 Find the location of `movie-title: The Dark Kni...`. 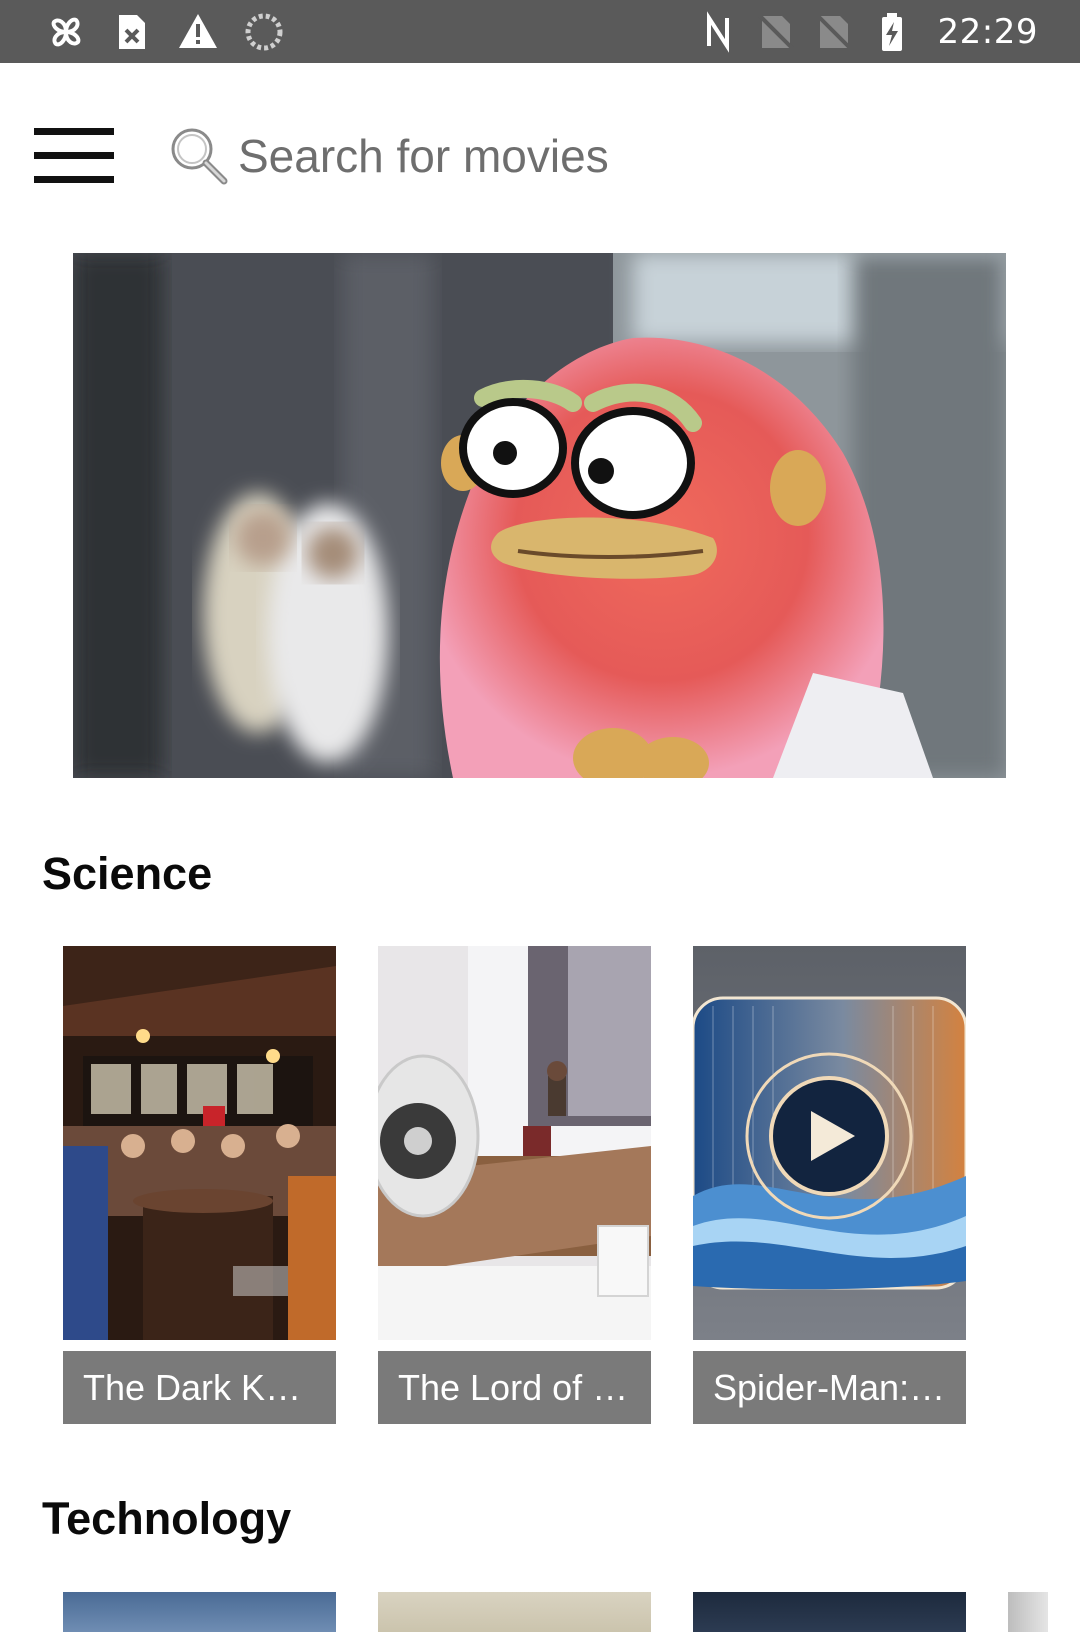

movie-title: The Dark Kni... is located at coordinates (199, 1387).